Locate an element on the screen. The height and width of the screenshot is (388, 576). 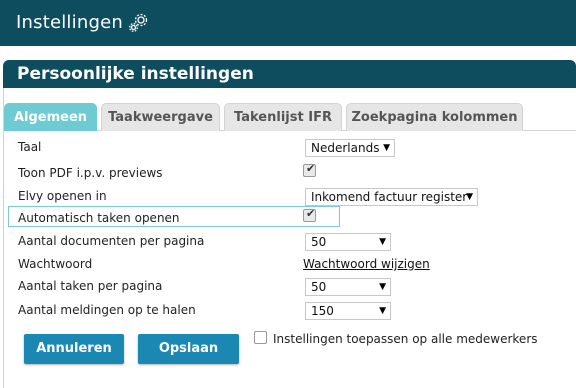
docs-select: 50 ▼ is located at coordinates (348, 242).